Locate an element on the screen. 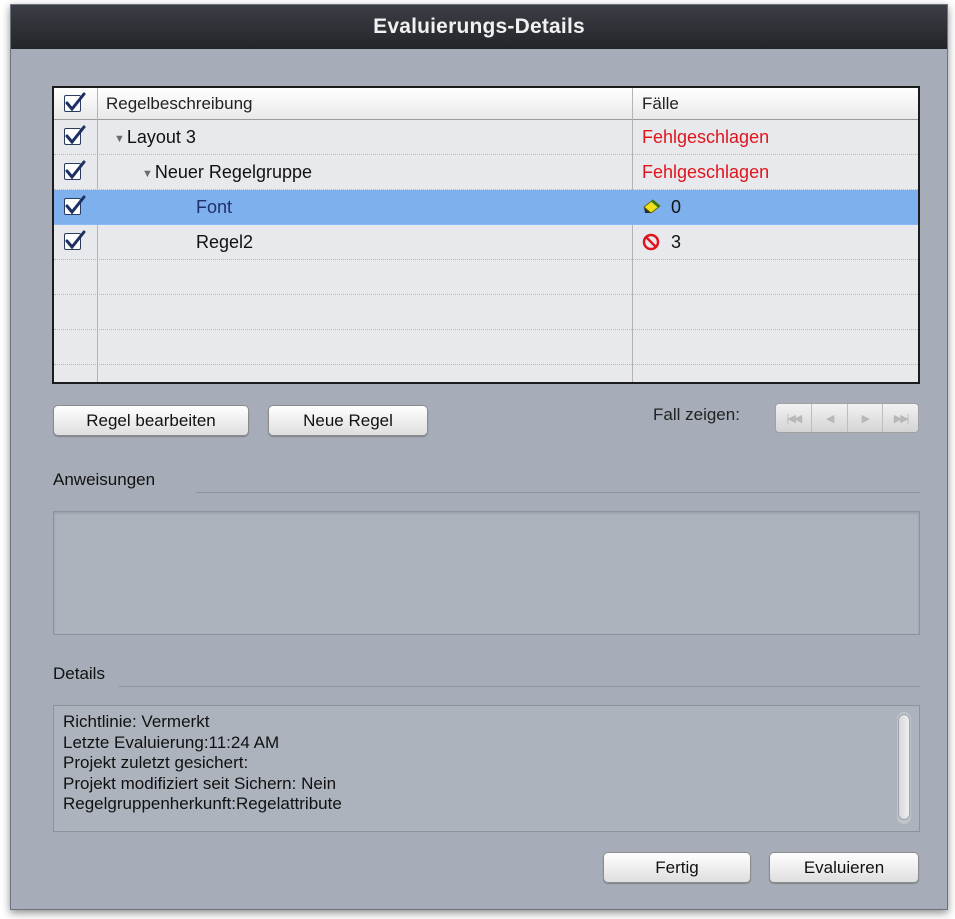 The image size is (955, 919). first-case-icon: |◀◀ is located at coordinates (794, 418).